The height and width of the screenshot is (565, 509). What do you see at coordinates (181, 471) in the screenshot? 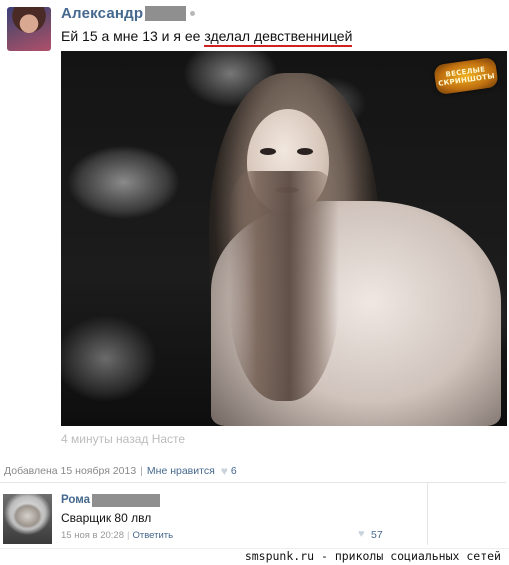
I see `like-button: Мне нравится` at bounding box center [181, 471].